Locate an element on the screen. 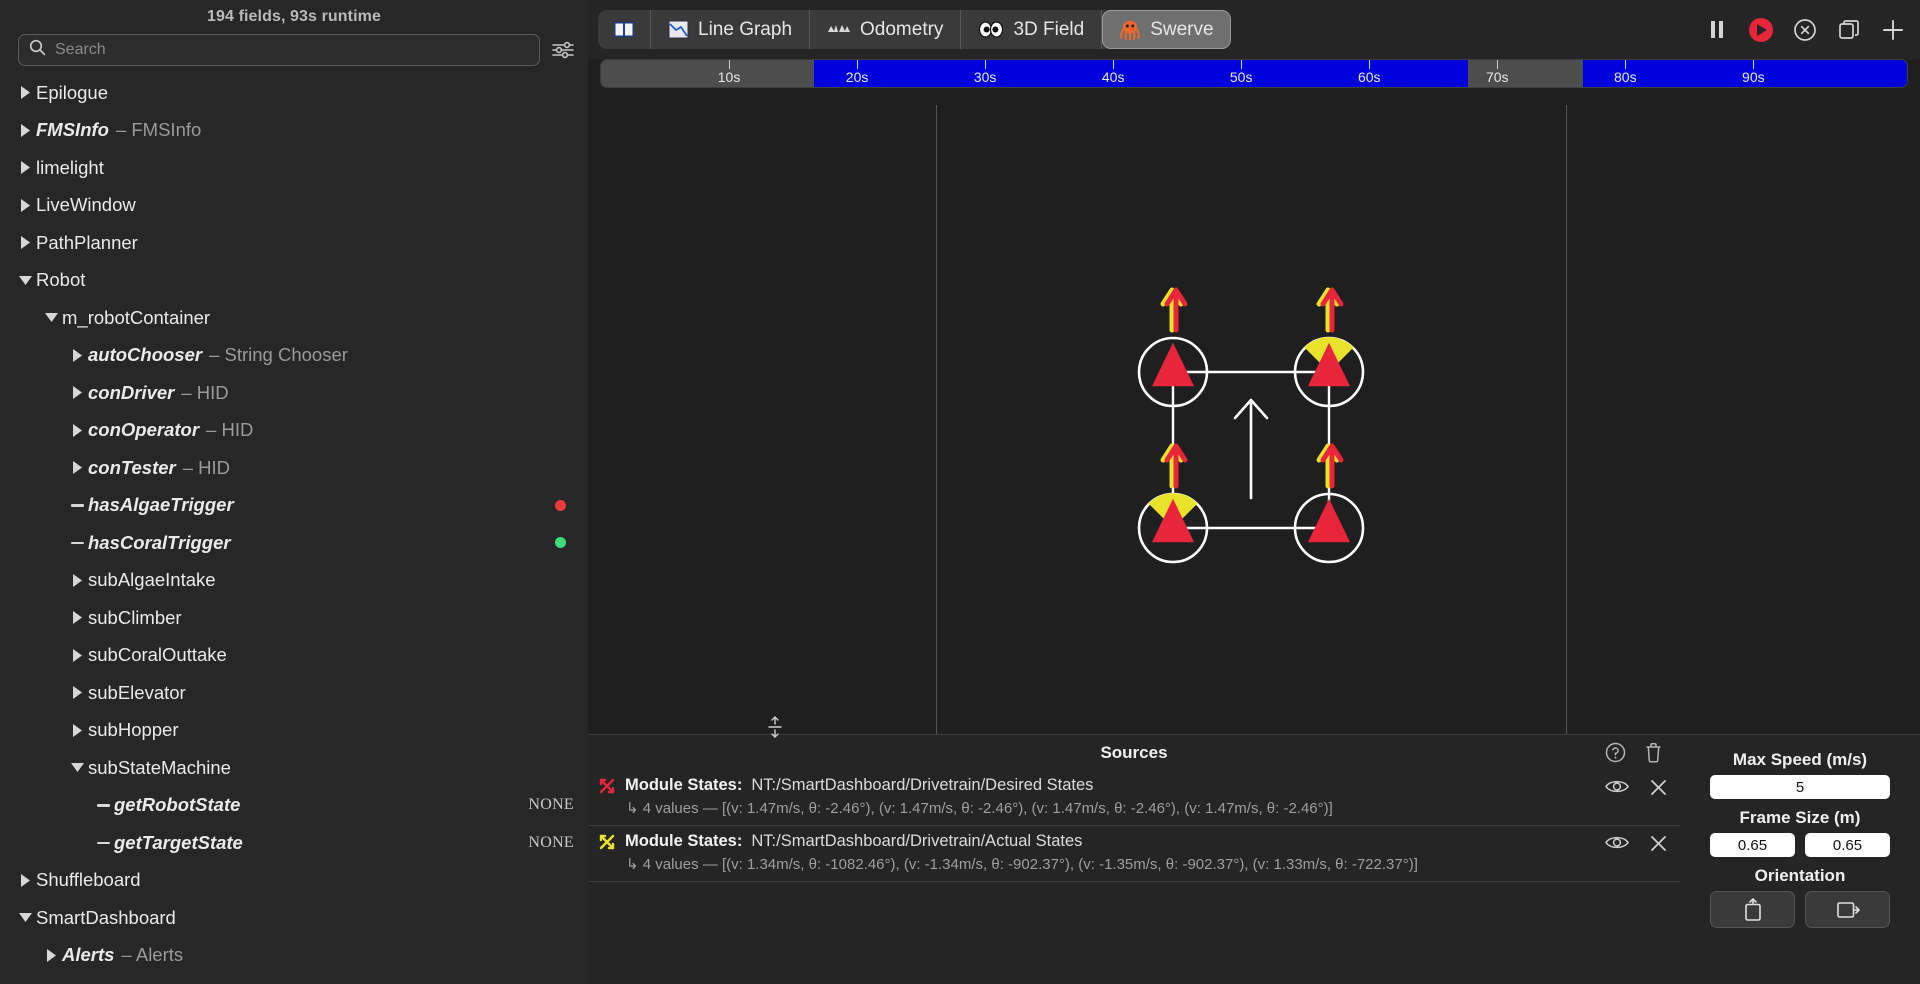  close-button is located at coordinates (1805, 30).